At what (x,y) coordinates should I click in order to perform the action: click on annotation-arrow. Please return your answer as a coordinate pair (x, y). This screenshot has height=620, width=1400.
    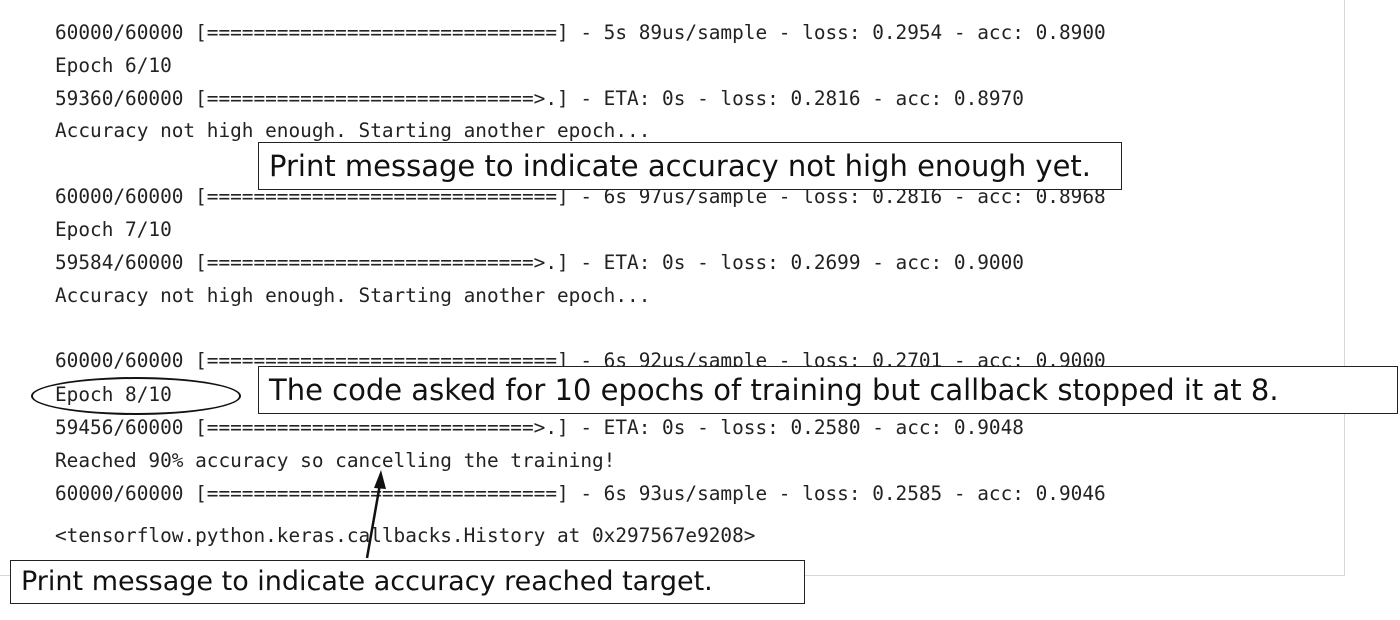
    Looking at the image, I should click on (375, 514).